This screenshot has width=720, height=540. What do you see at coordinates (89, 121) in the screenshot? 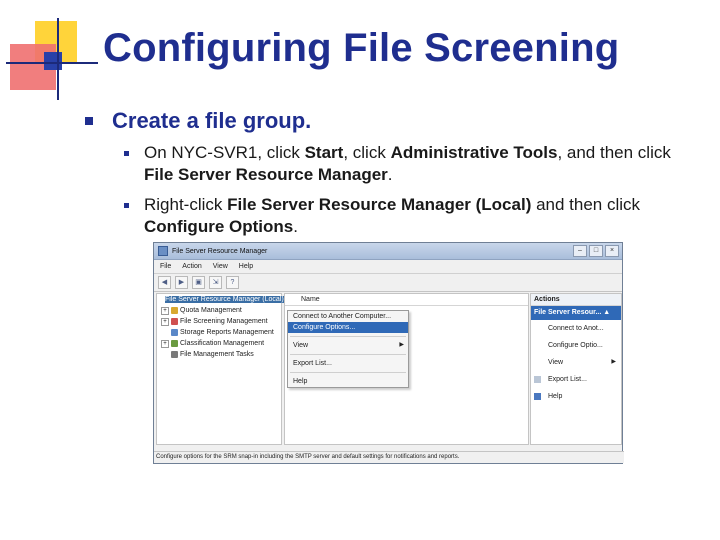
I see `bullet-square-icon` at bounding box center [89, 121].